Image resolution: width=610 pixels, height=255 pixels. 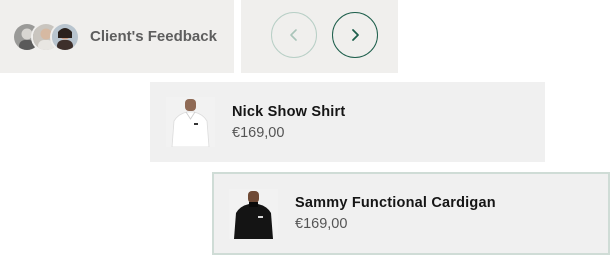 I want to click on product-name: Nick Show Shirt, so click(x=288, y=112).